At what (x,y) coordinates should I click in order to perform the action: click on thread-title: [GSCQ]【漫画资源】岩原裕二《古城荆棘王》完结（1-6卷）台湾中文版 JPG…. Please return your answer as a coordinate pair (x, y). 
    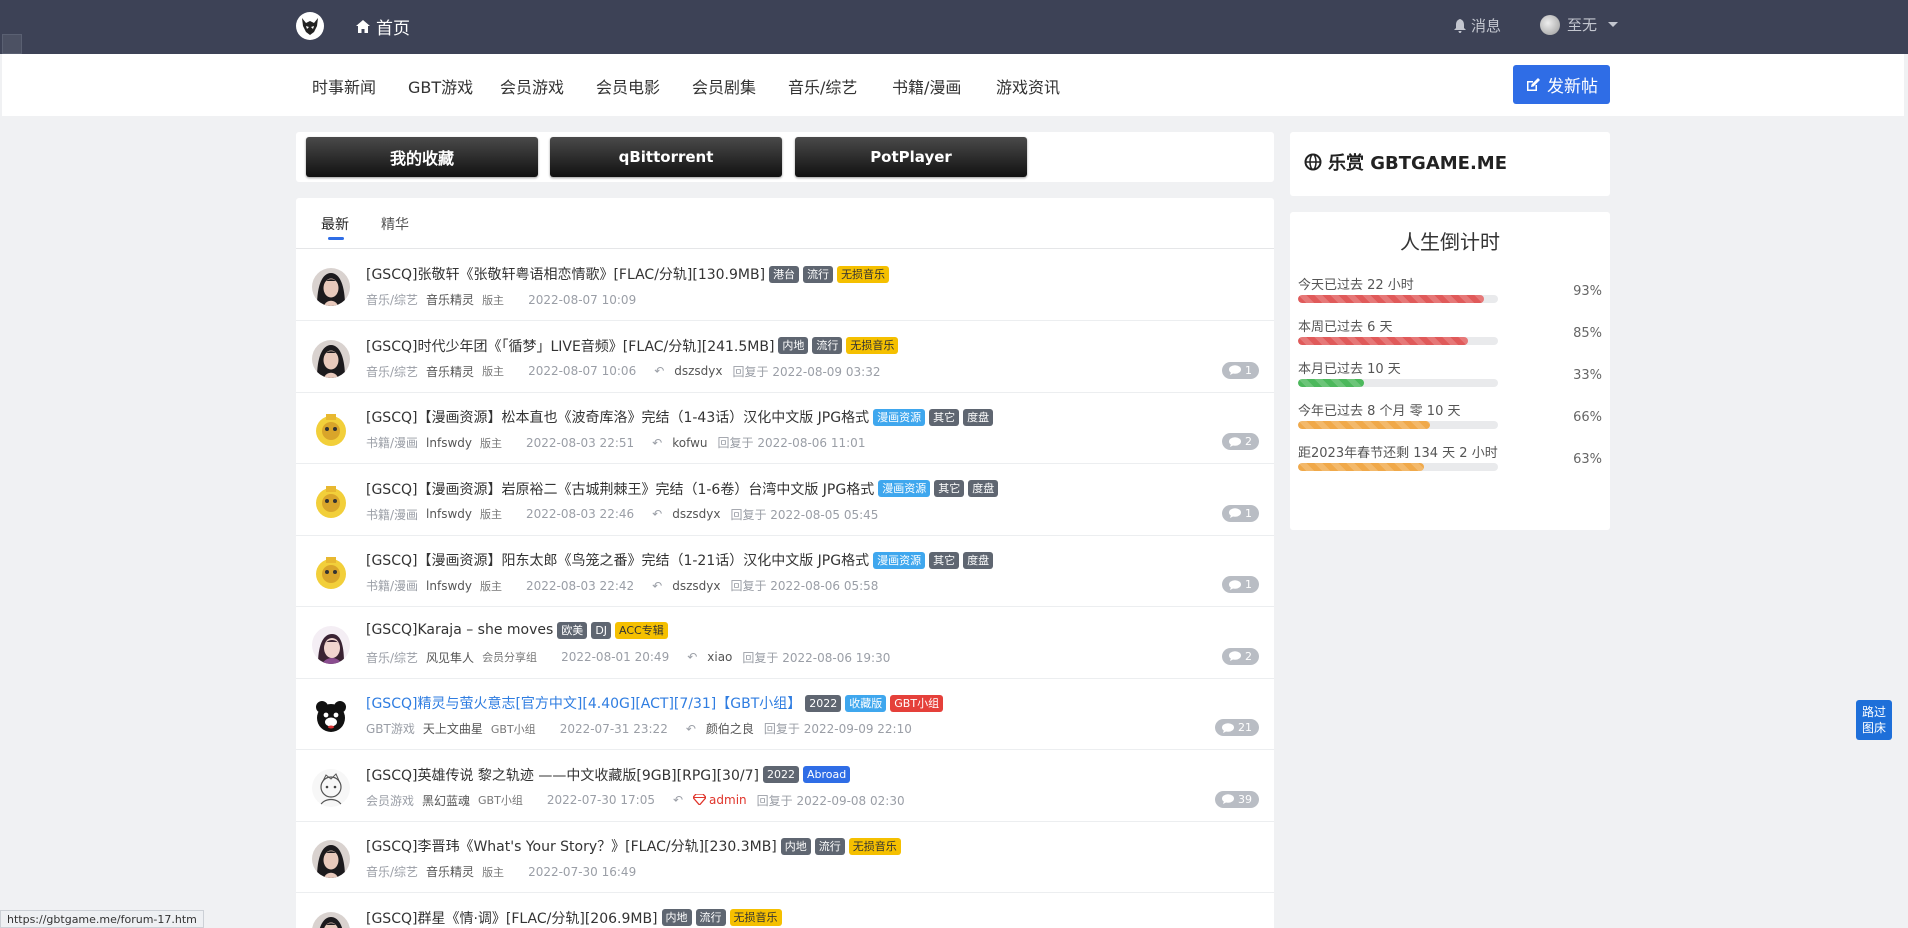
    Looking at the image, I should click on (620, 489).